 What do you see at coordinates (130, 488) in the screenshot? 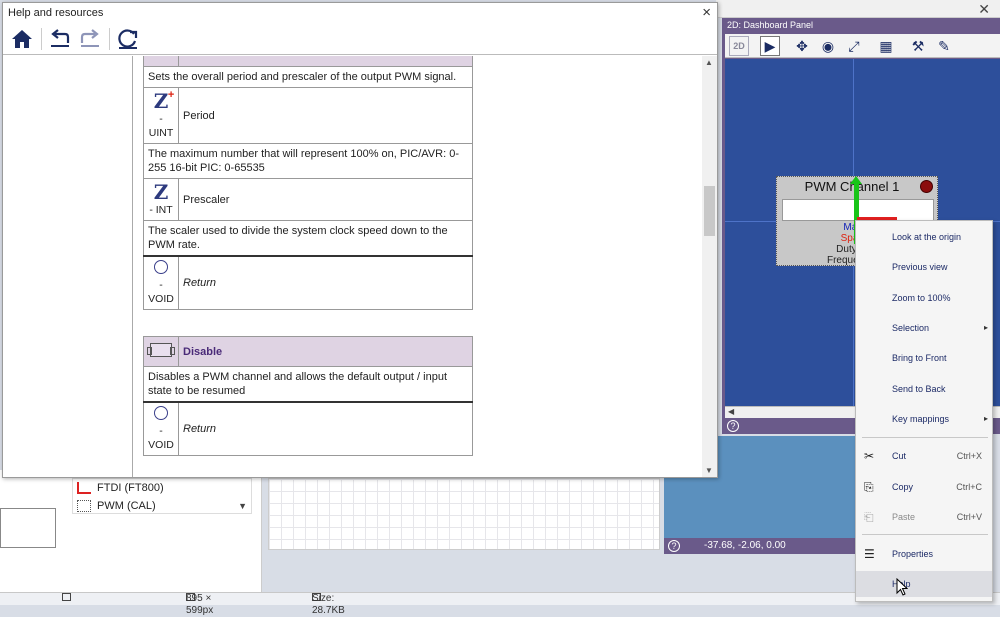
I see `tree-item-label: FTDI (FT800)` at bounding box center [130, 488].